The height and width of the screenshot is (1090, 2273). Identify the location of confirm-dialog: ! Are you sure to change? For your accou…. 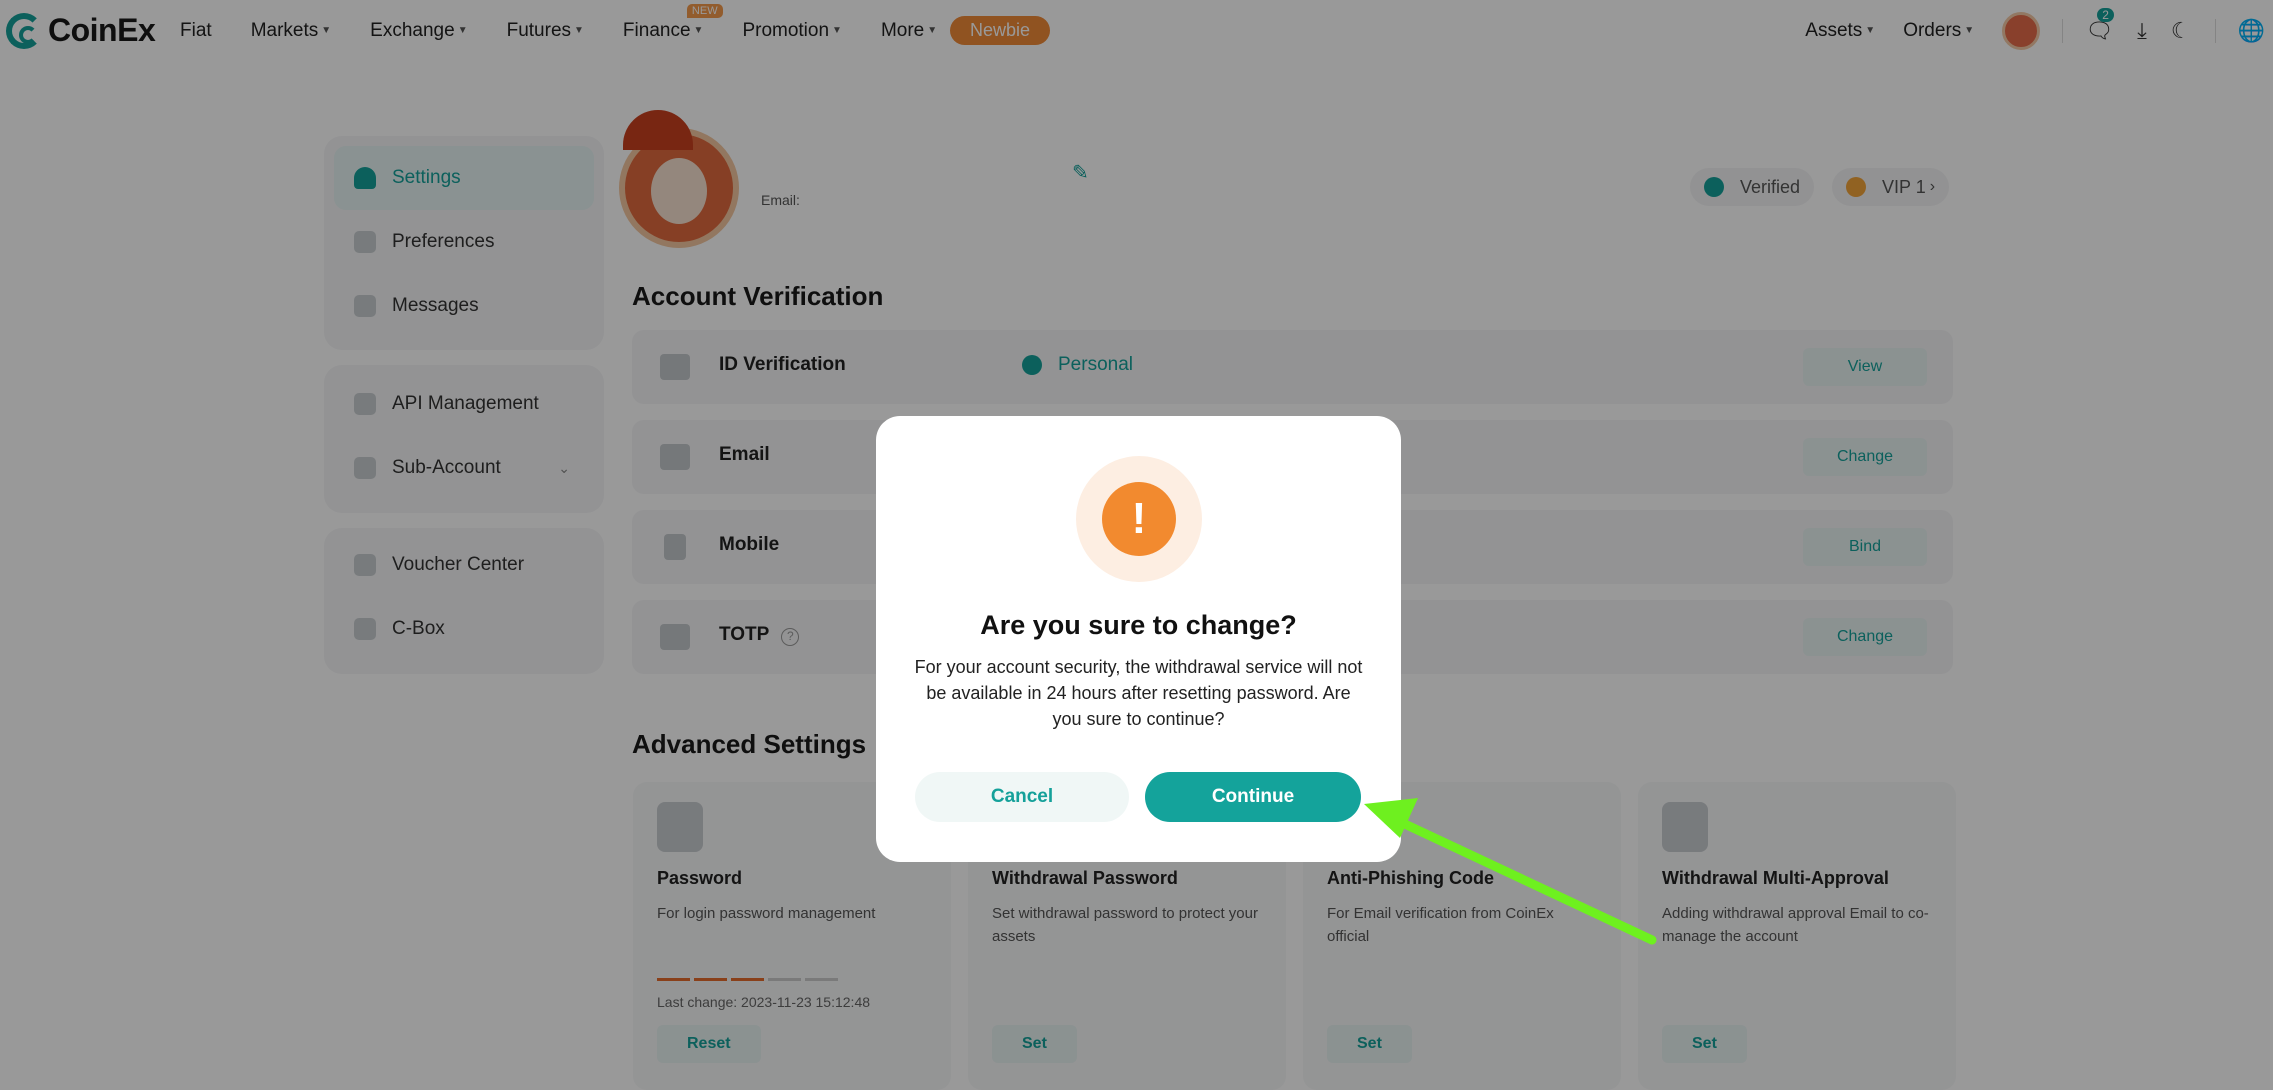
(1138, 639).